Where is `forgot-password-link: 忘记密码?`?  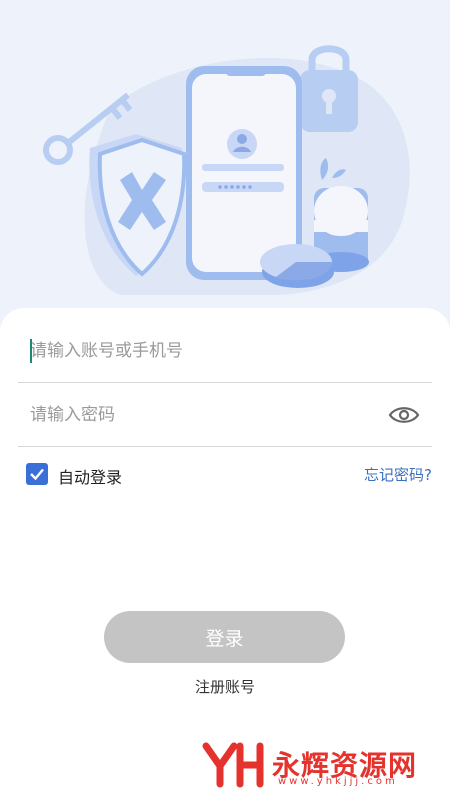
forgot-password-link: 忘记密码? is located at coordinates (398, 474).